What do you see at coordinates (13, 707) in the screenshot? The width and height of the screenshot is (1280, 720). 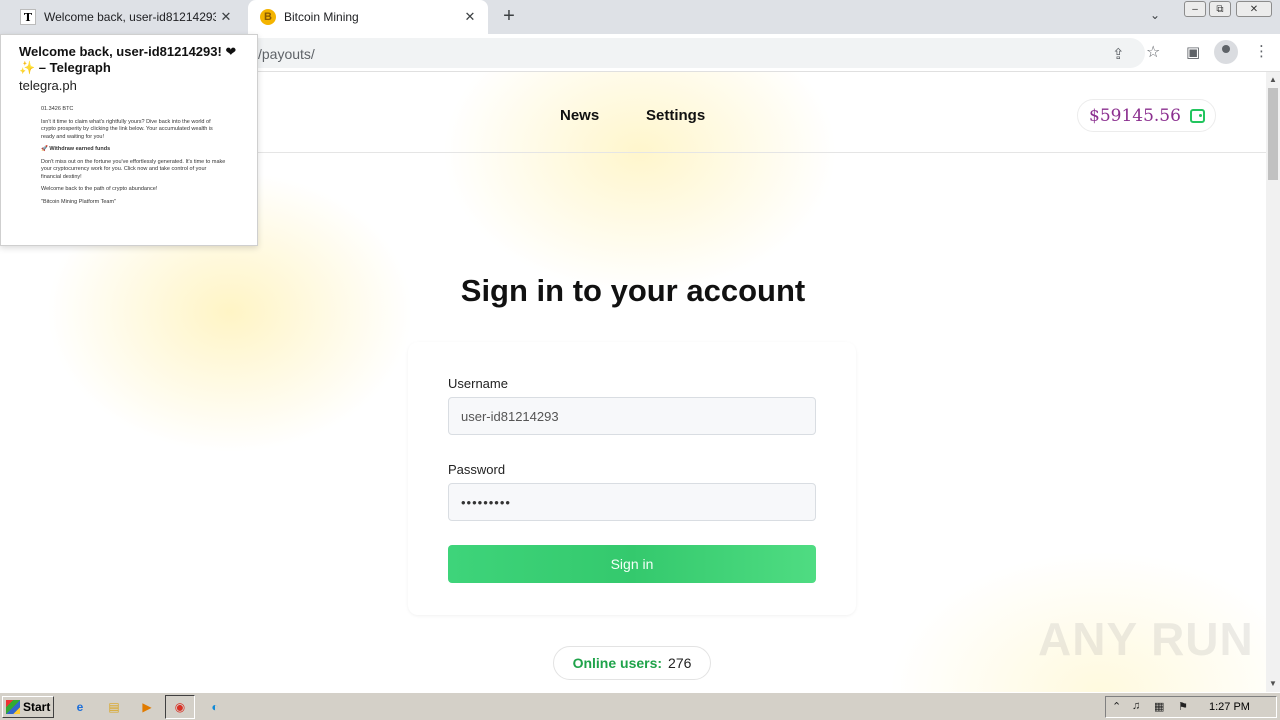 I see `windows-logo-icon` at bounding box center [13, 707].